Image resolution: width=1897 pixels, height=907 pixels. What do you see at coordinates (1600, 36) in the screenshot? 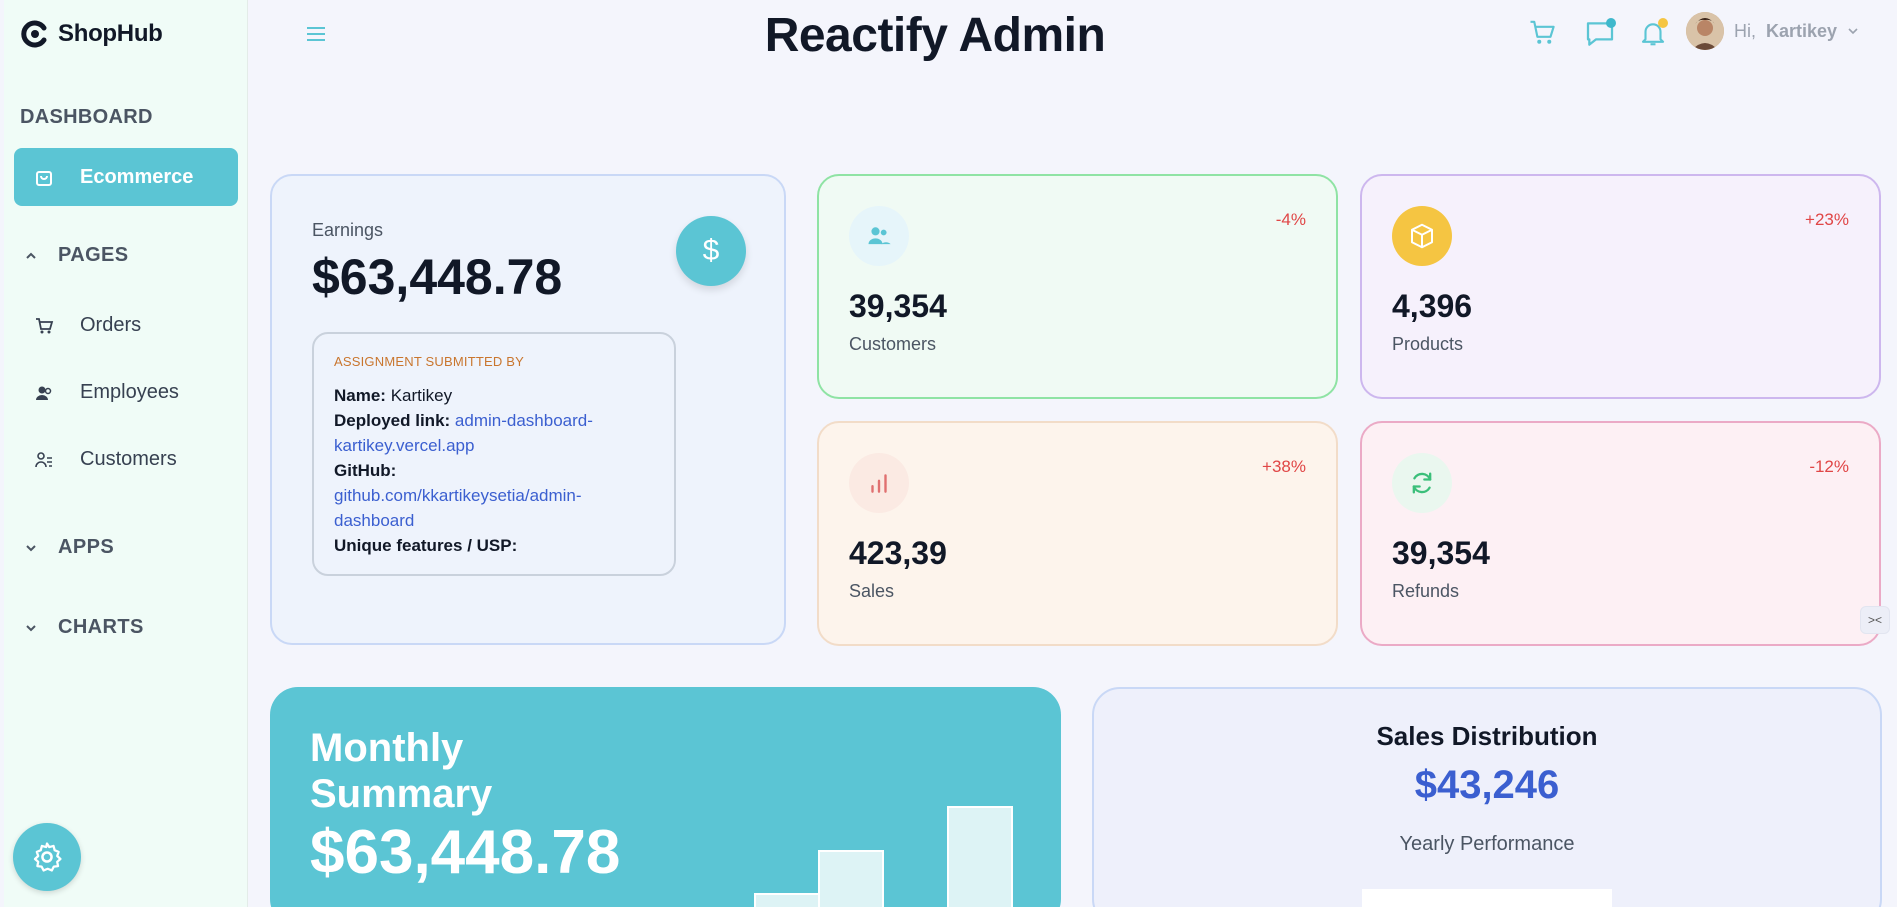
I see `messages-button` at bounding box center [1600, 36].